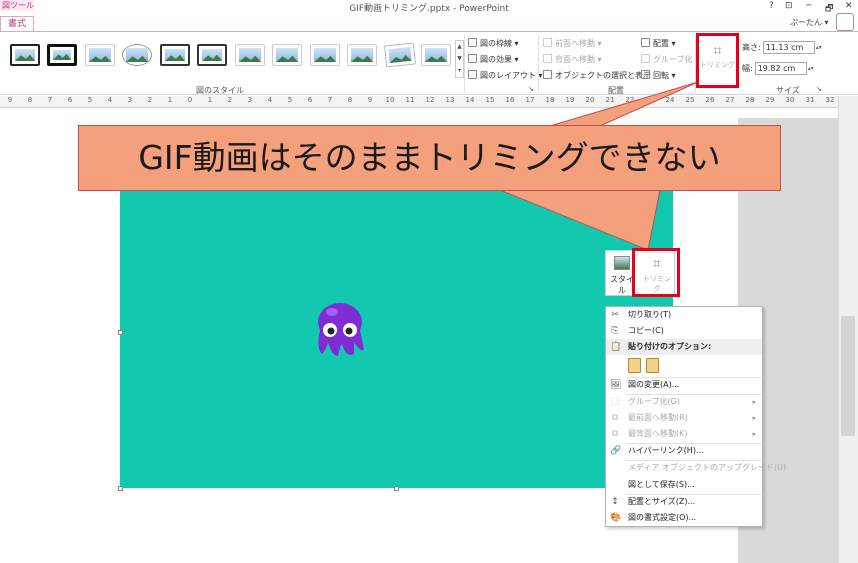  I want to click on bring-to-front-icon: ⧉, so click(615, 418).